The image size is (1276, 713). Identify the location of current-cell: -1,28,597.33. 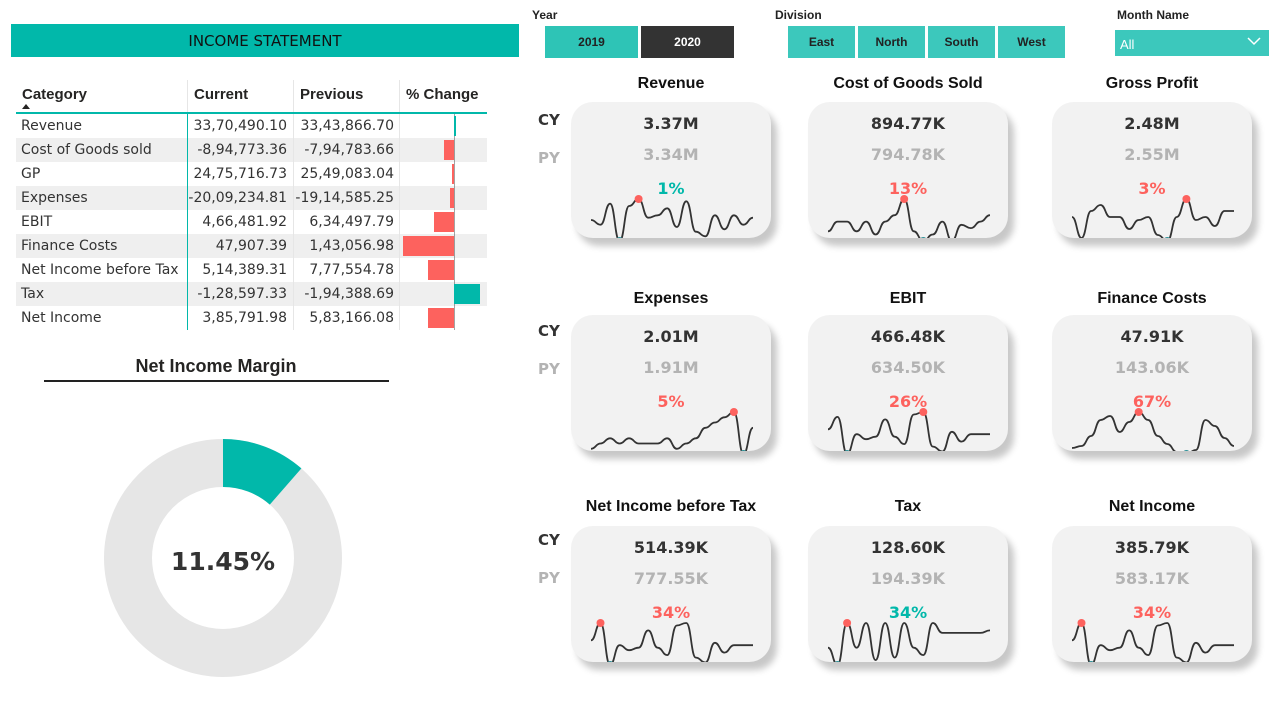
(240, 294).